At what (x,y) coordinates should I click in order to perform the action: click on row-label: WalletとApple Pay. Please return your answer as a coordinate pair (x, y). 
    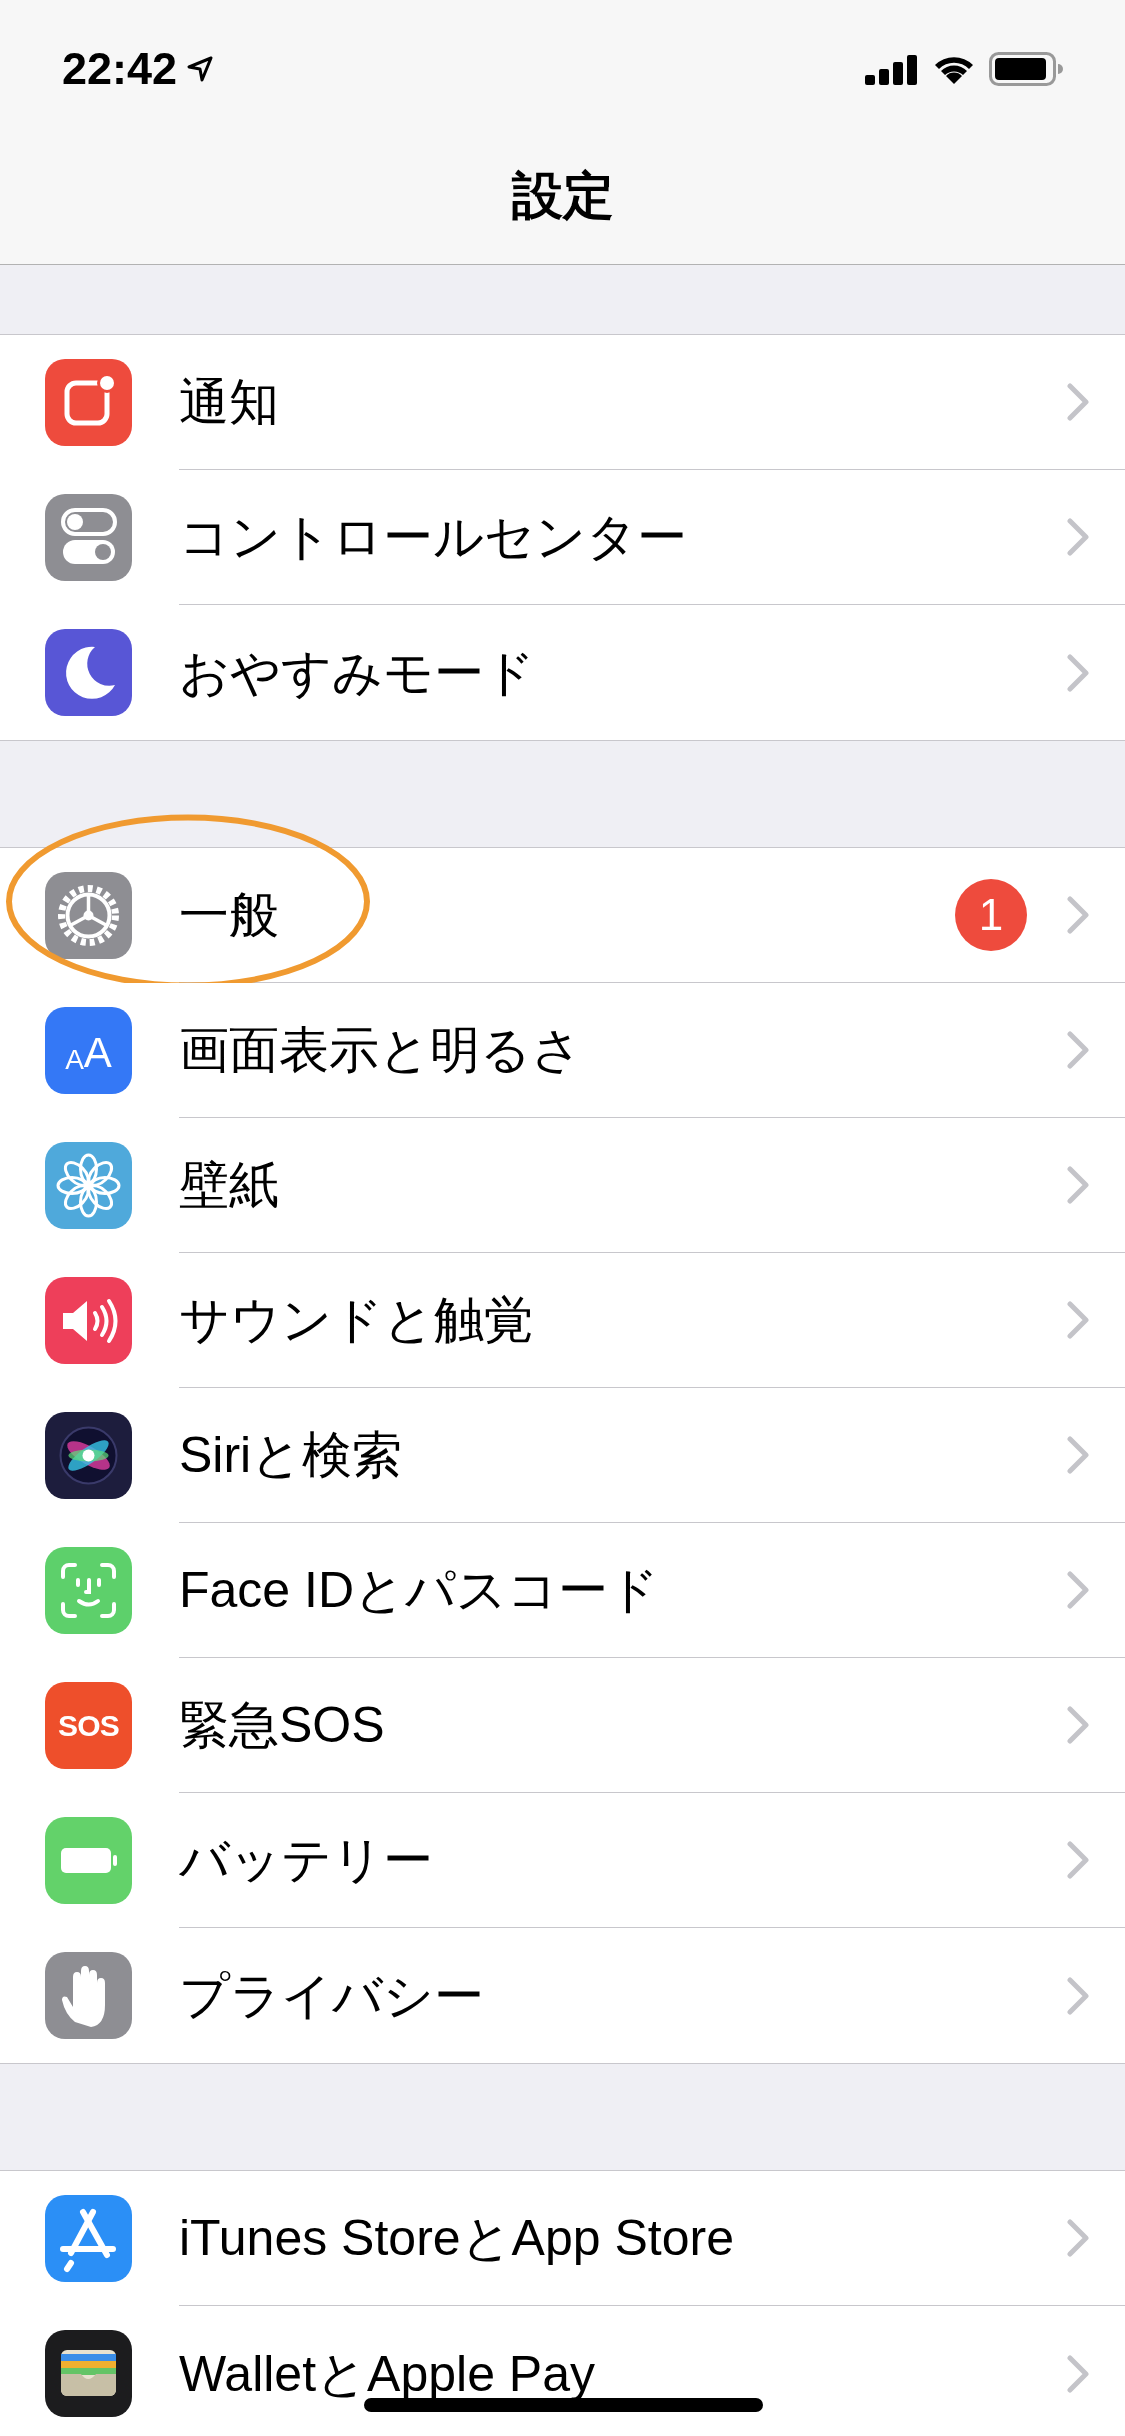
    Looking at the image, I should click on (387, 2373).